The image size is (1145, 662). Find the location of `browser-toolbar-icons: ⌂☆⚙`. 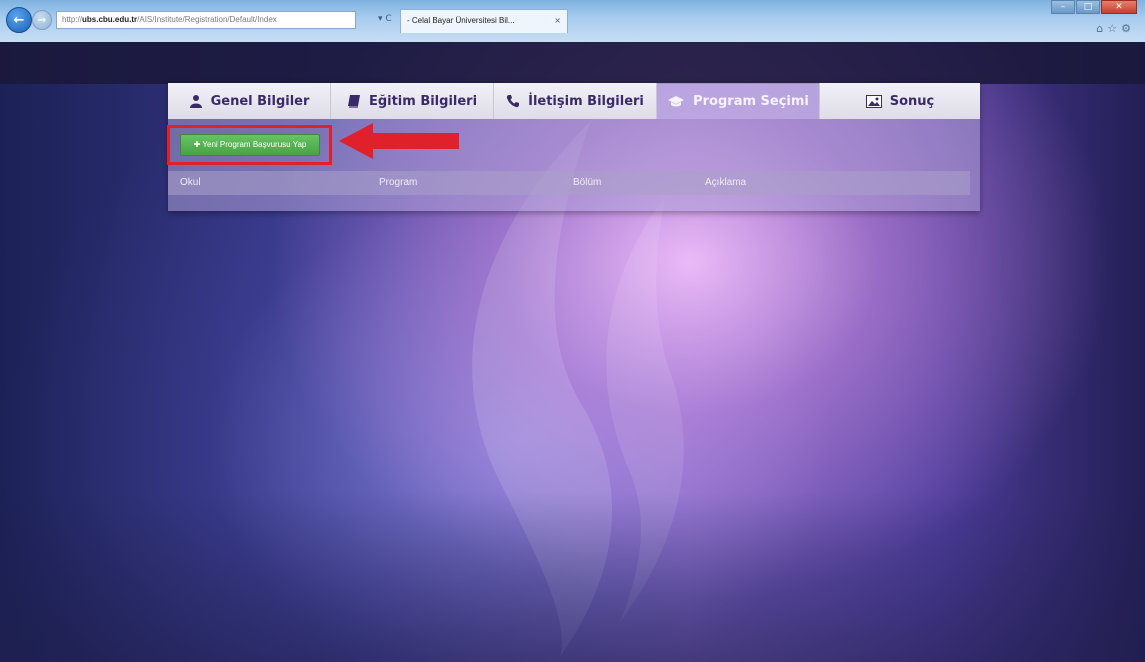

browser-toolbar-icons: ⌂☆⚙ is located at coordinates (1115, 28).